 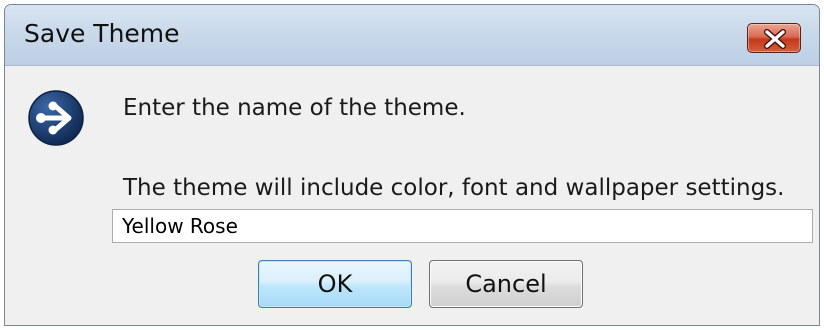 I want to click on close-button, so click(x=774, y=38).